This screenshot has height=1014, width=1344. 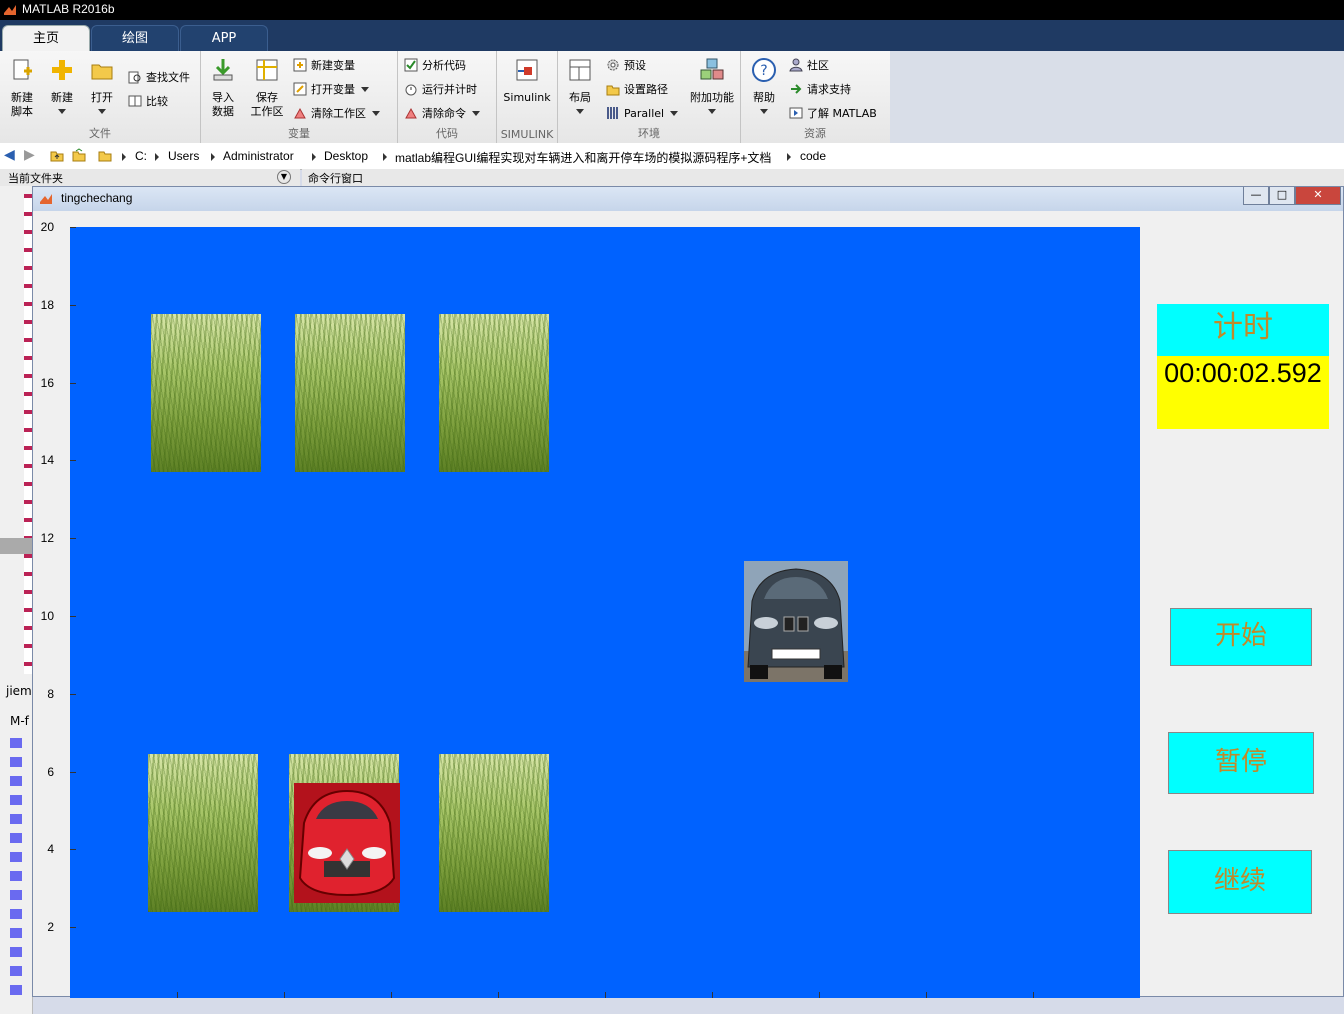 What do you see at coordinates (764, 88) in the screenshot?
I see `help-button: ? 帮助` at bounding box center [764, 88].